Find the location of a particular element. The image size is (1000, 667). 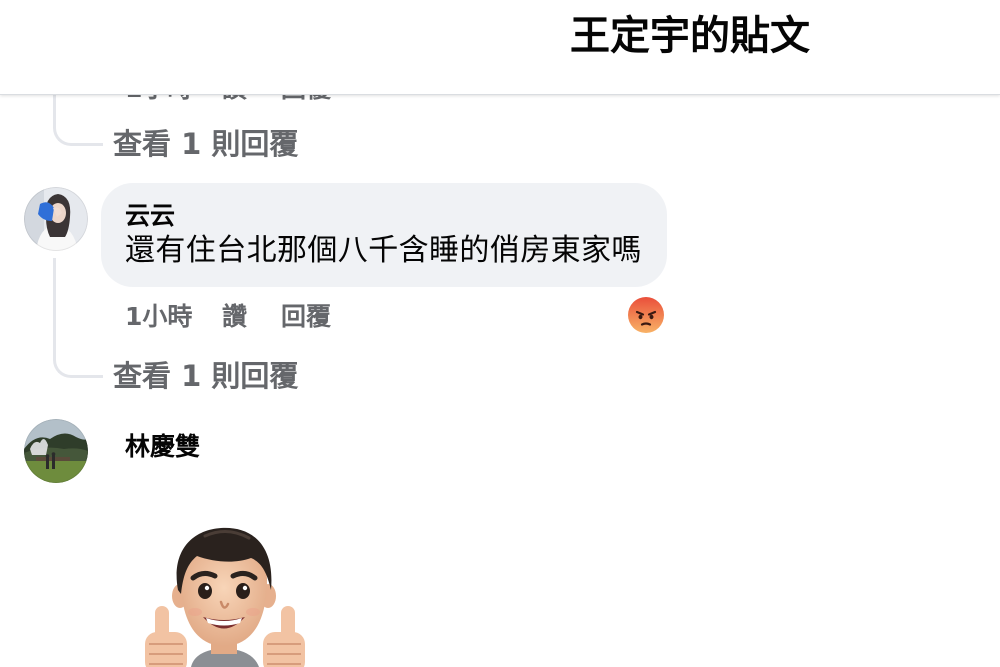

comment-author: 云云 is located at coordinates (150, 216).